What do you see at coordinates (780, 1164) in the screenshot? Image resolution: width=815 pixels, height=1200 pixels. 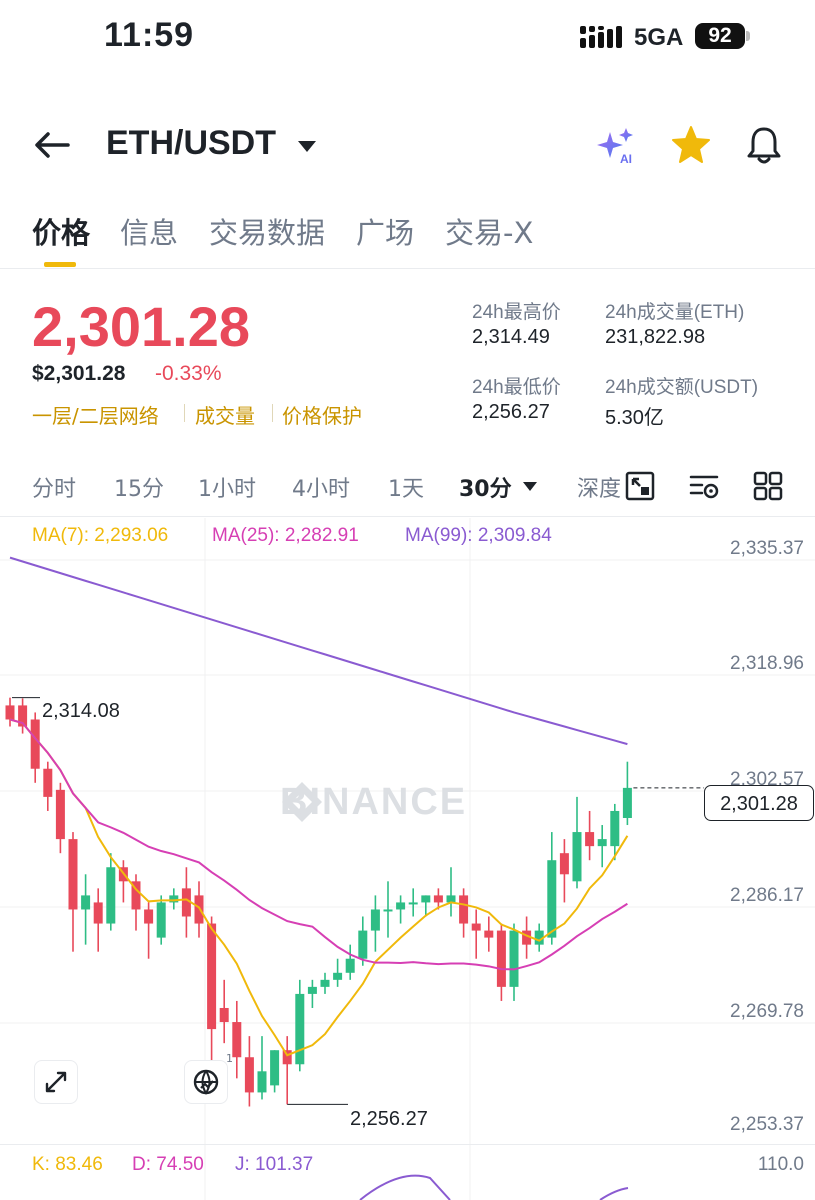 I see `kdj-axis-max: 110.0` at bounding box center [780, 1164].